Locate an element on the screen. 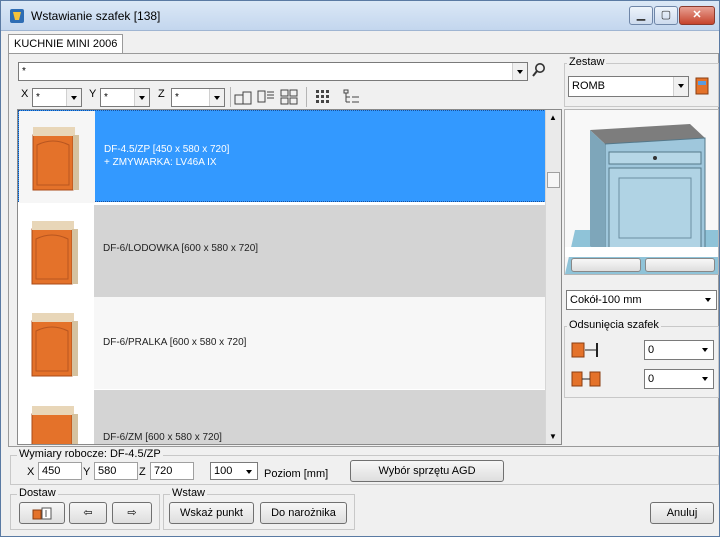  wskaz-punkt-button: Wskaż punkt is located at coordinates (211, 513).